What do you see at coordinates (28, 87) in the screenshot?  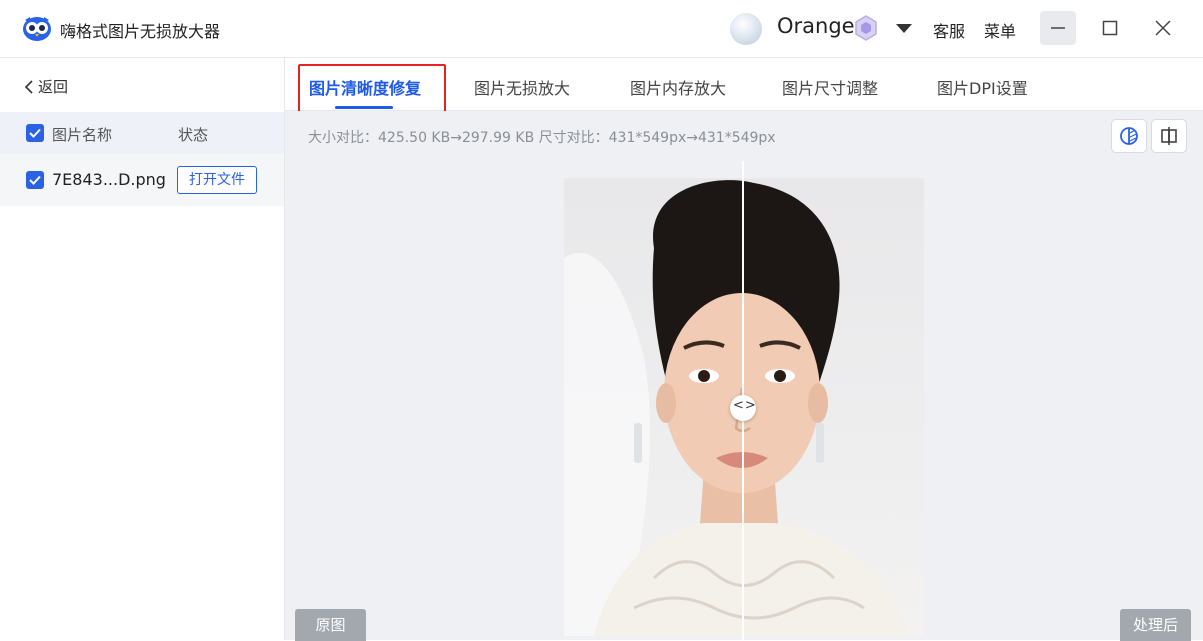 I see `chevron-left-icon` at bounding box center [28, 87].